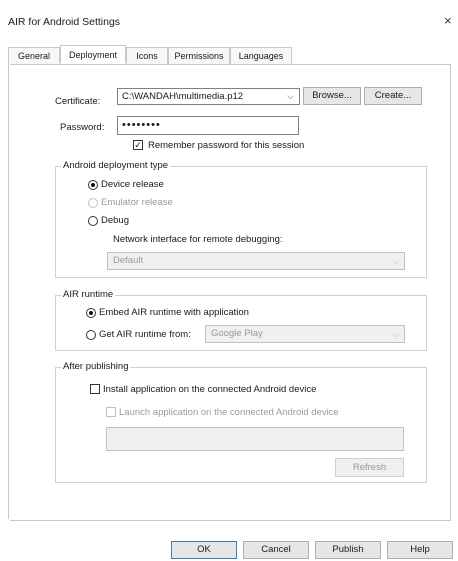 The image size is (458, 561). I want to click on android-deployment-type-title: Android deployment type, so click(116, 165).